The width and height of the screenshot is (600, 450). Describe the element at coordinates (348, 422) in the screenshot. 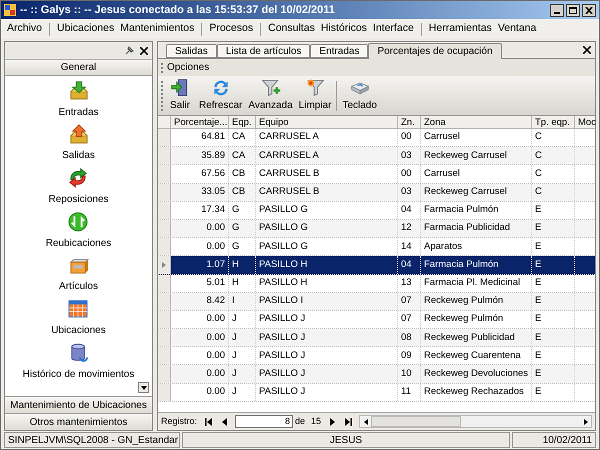

I see `last-record-button` at that location.